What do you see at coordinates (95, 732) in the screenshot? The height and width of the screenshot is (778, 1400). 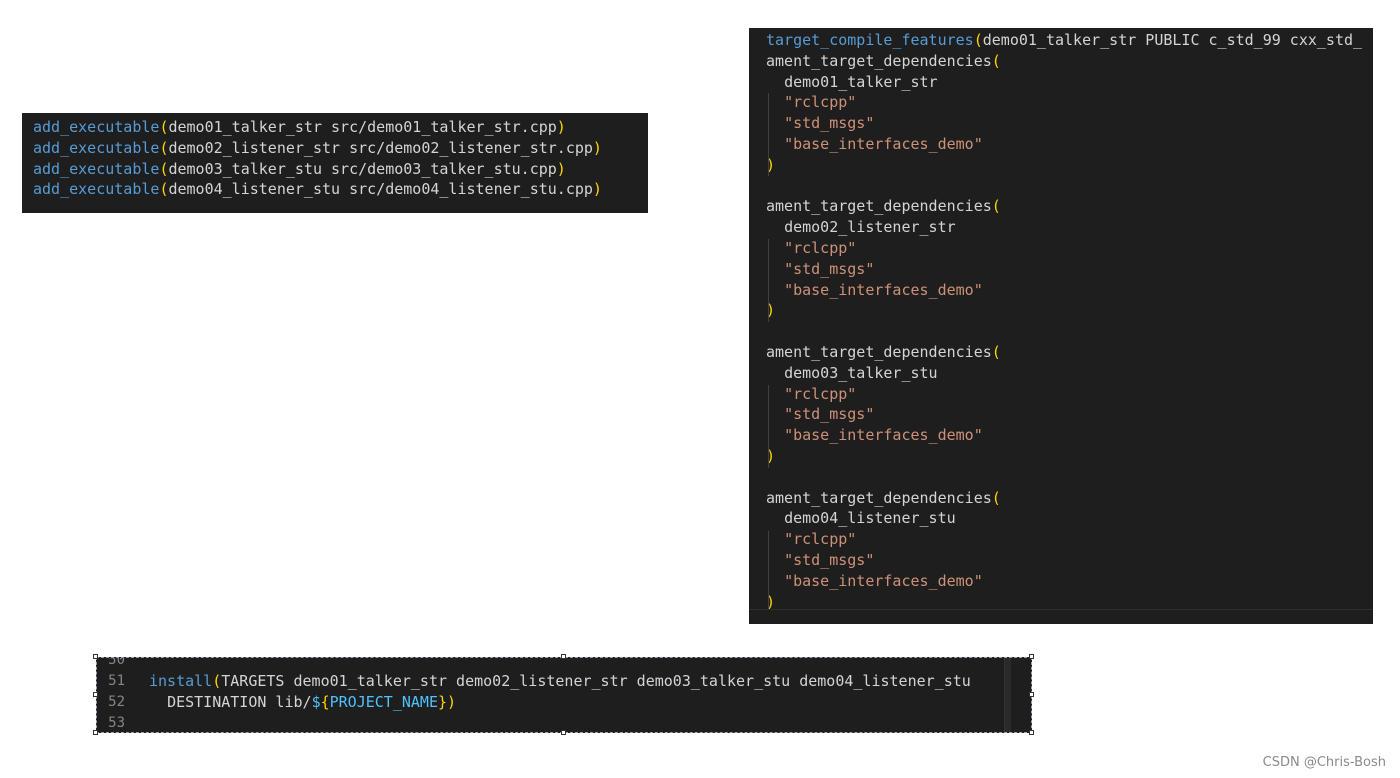 I see `resize-handle-bottom-left` at bounding box center [95, 732].